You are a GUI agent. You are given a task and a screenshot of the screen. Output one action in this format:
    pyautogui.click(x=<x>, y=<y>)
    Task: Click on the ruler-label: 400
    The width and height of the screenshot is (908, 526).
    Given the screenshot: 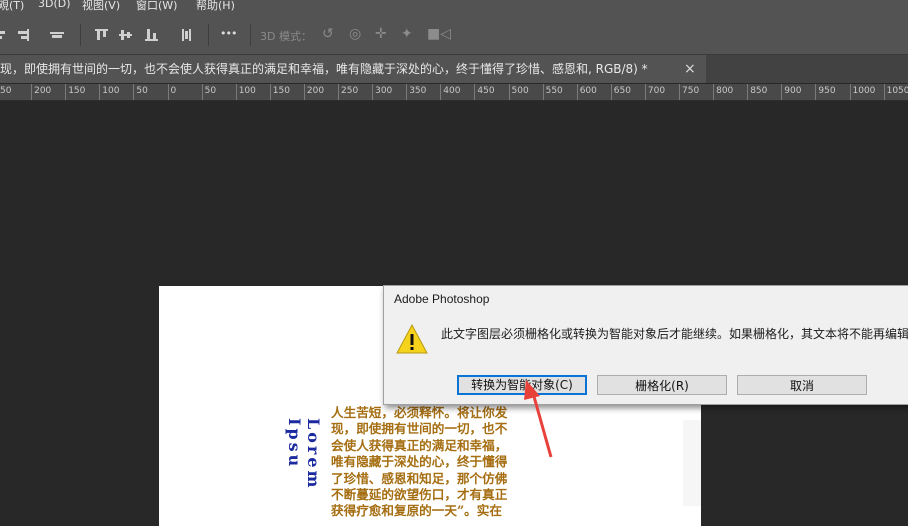 What is the action you would take?
    pyautogui.click(x=452, y=91)
    